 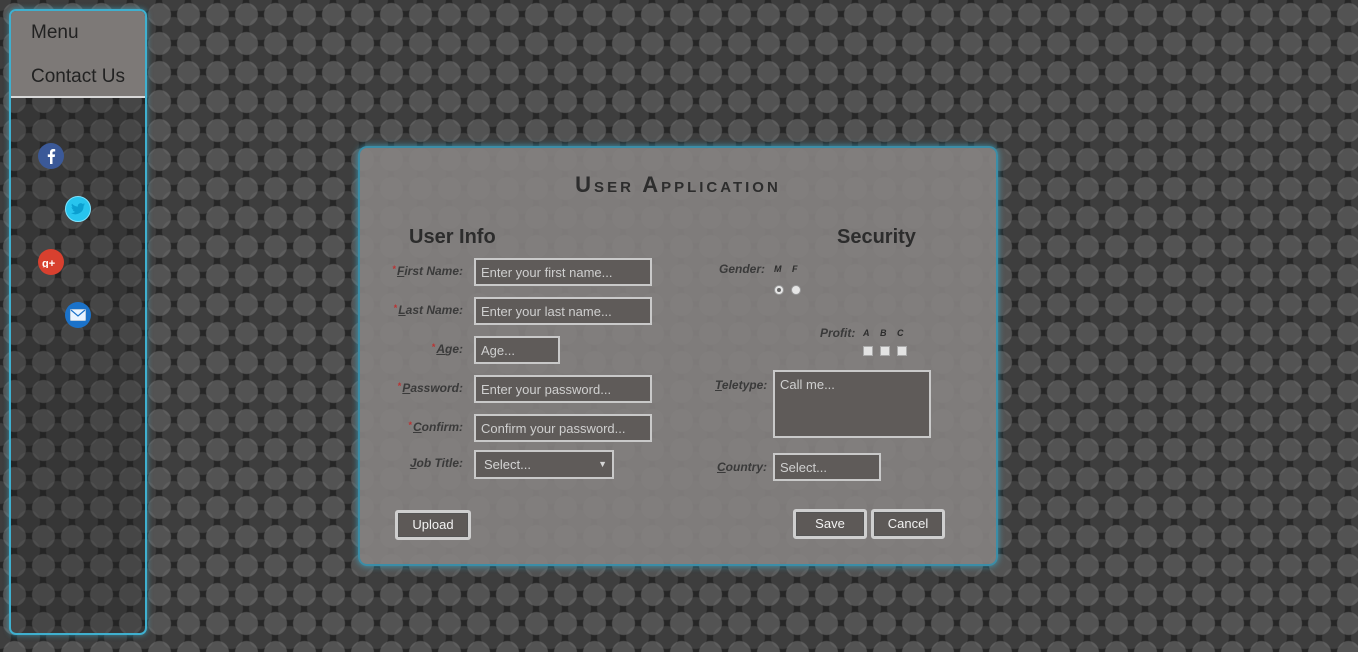 What do you see at coordinates (439, 463) in the screenshot?
I see `job-title-label-text: ob Title:` at bounding box center [439, 463].